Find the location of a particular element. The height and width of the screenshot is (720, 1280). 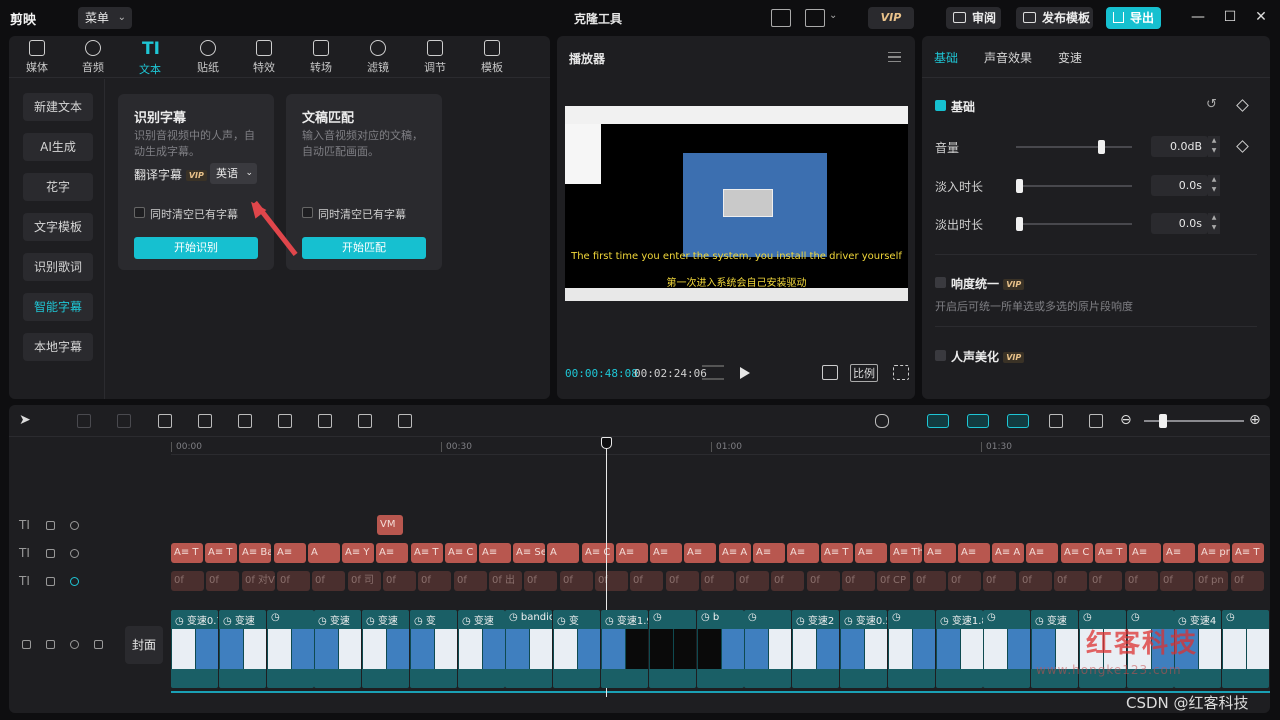

tab-transition: 转场 is located at coordinates (321, 57).